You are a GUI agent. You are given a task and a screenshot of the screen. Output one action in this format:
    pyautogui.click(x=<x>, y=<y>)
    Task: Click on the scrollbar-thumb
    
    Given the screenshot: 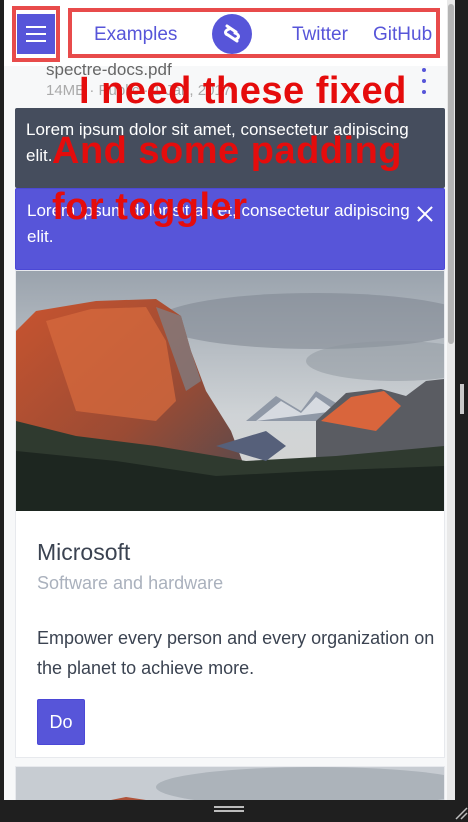 What is the action you would take?
    pyautogui.click(x=451, y=174)
    